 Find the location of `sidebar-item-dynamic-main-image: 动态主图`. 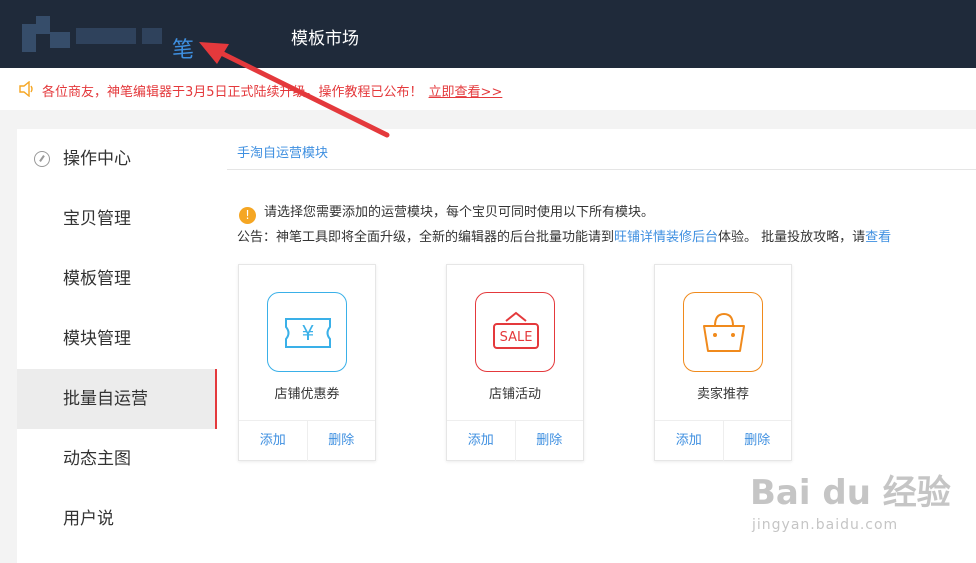

sidebar-item-dynamic-main-image: 动态主图 is located at coordinates (117, 459).